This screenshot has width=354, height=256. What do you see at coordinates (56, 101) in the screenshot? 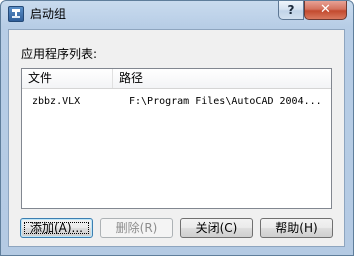
I see `list-item-file: zbbz.VLX` at bounding box center [56, 101].